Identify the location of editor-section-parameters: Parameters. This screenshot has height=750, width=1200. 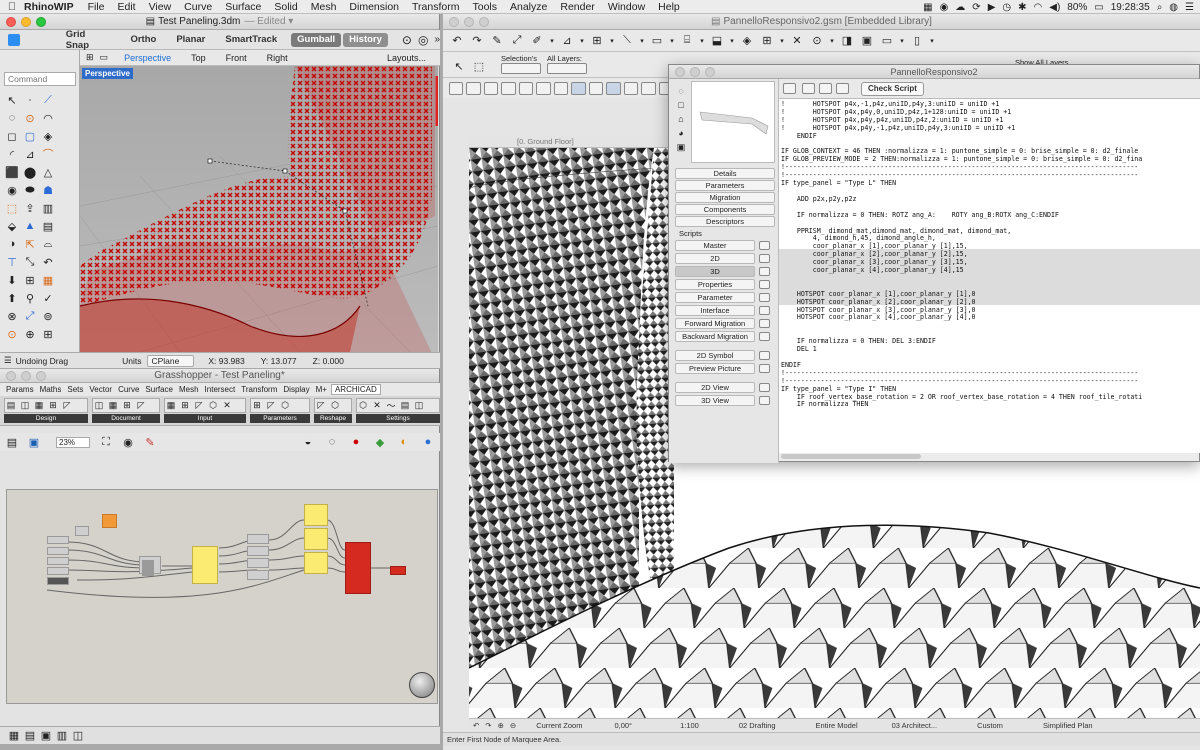
(725, 185).